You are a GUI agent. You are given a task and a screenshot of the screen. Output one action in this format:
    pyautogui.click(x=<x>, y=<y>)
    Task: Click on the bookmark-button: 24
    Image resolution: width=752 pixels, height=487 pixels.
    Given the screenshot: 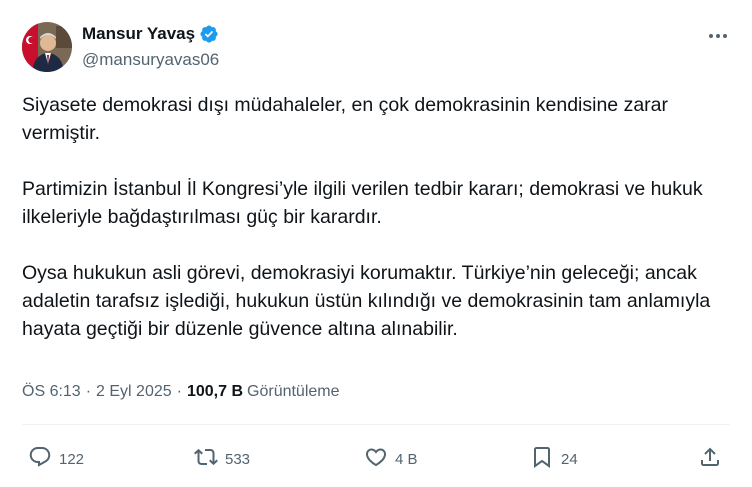 What is the action you would take?
    pyautogui.click(x=554, y=459)
    